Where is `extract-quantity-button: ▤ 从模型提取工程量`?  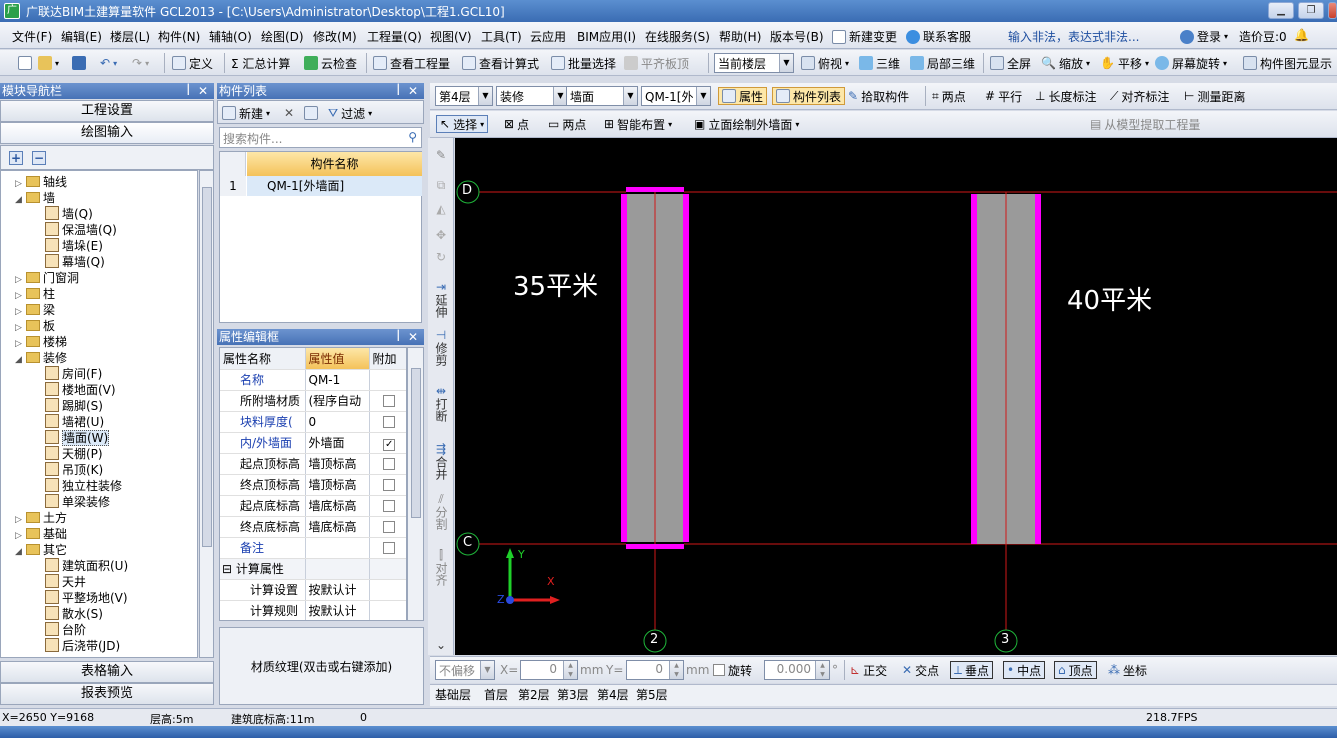
extract-quantity-button: ▤ 从模型提取工程量 is located at coordinates (1145, 124).